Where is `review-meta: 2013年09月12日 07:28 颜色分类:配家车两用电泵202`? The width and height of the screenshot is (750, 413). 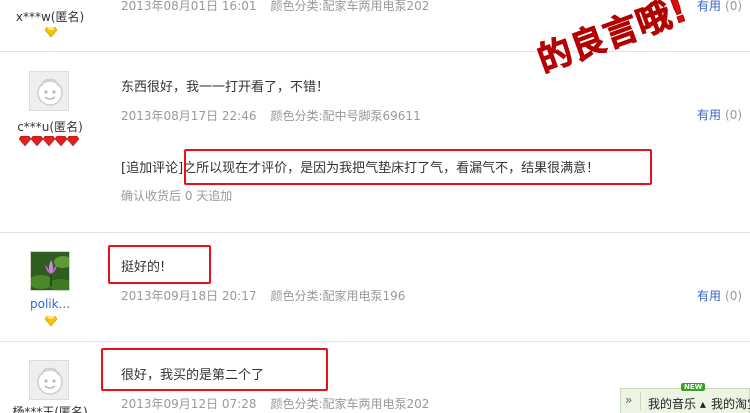 review-meta: 2013年09月12日 07:28 颜色分类:配家车两用电泵202 is located at coordinates (275, 403).